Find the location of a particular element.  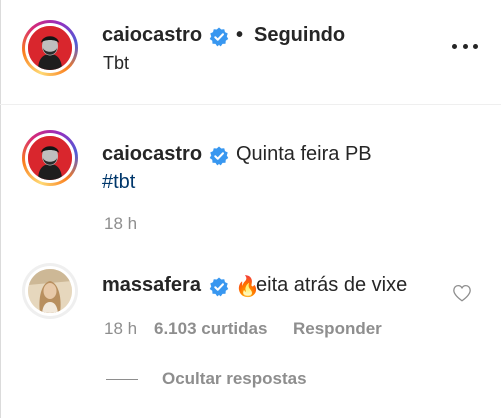

more-horizontal-icon is located at coordinates (454, 46).